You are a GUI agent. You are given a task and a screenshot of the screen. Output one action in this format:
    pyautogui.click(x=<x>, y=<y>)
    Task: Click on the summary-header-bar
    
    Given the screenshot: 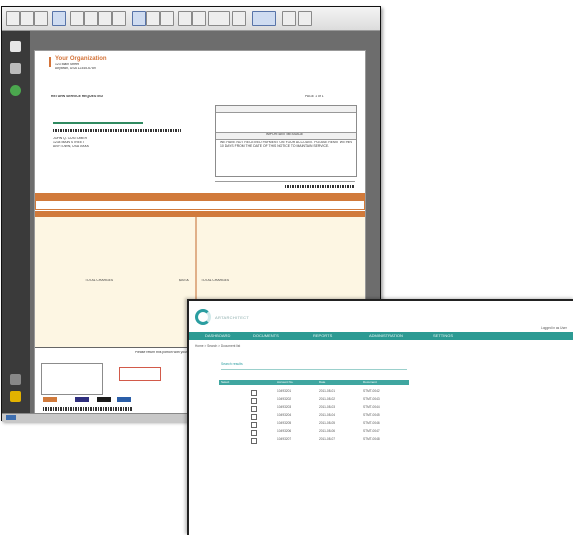 What is the action you would take?
    pyautogui.click(x=200, y=196)
    